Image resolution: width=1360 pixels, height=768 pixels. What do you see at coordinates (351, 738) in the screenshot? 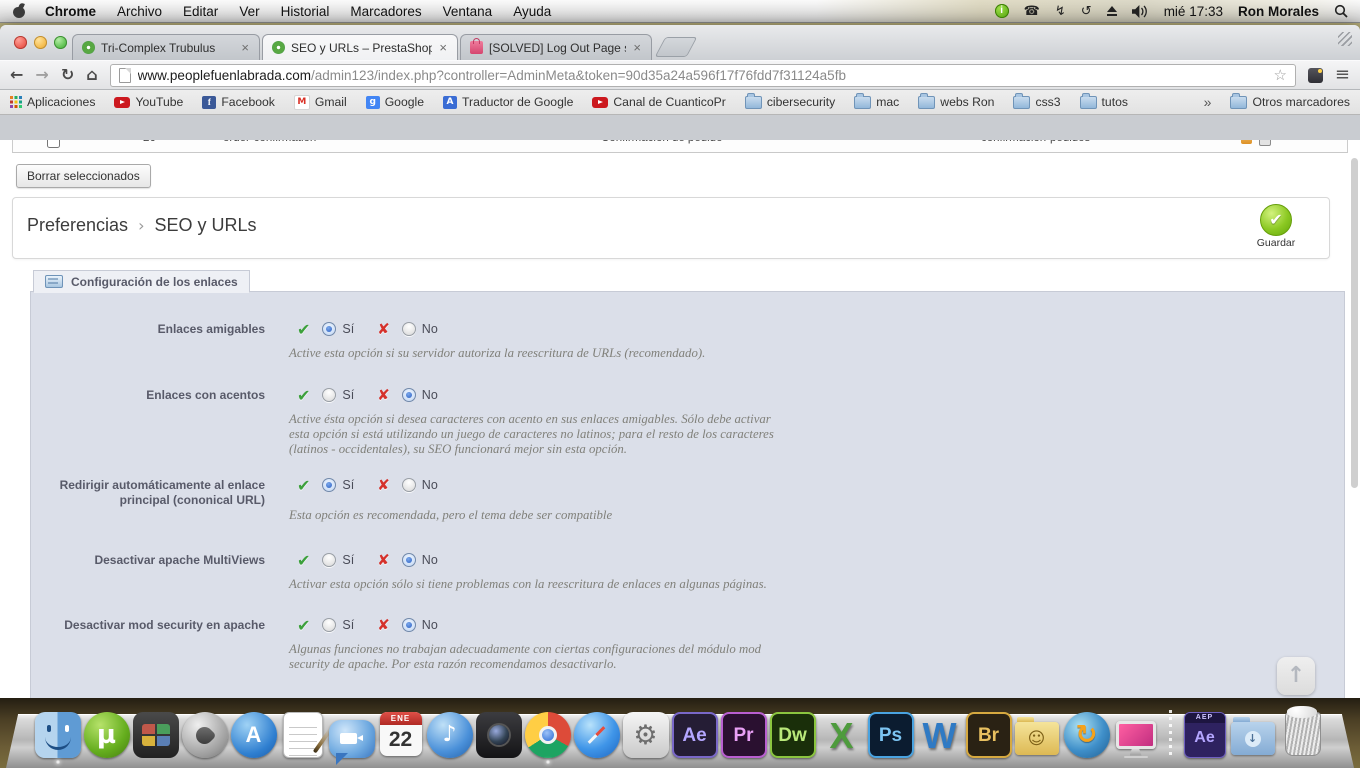
I see `messages-icon` at bounding box center [351, 738].